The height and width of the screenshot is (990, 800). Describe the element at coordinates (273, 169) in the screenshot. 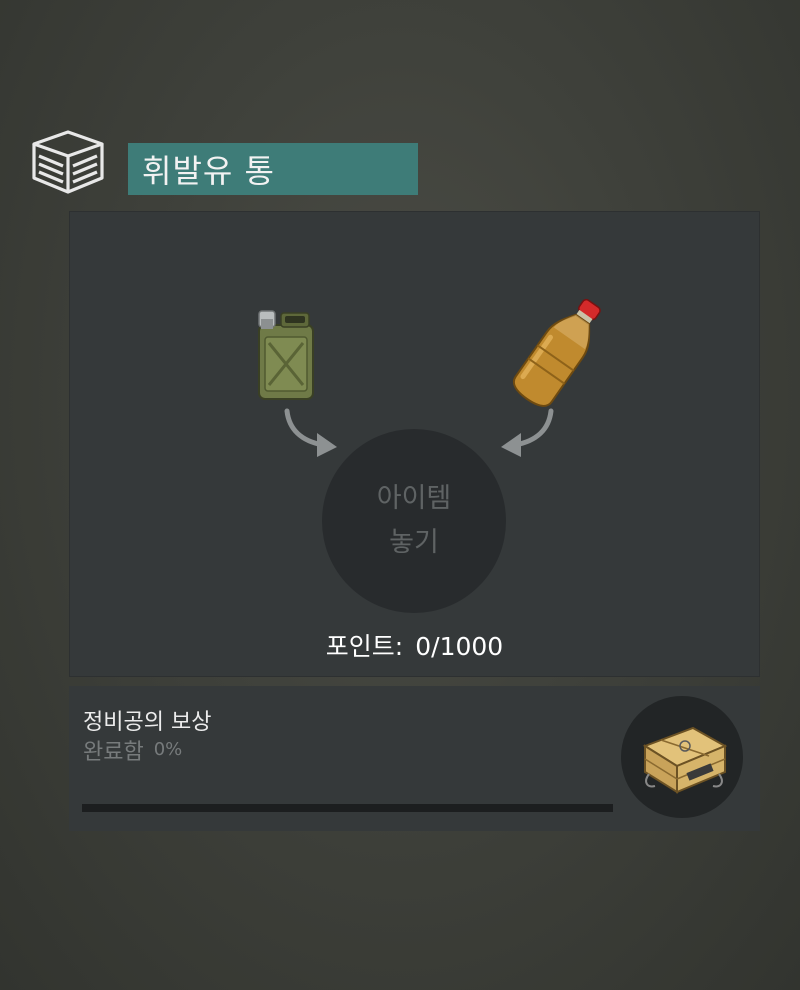

I see `item-title: 휘발유 통` at that location.